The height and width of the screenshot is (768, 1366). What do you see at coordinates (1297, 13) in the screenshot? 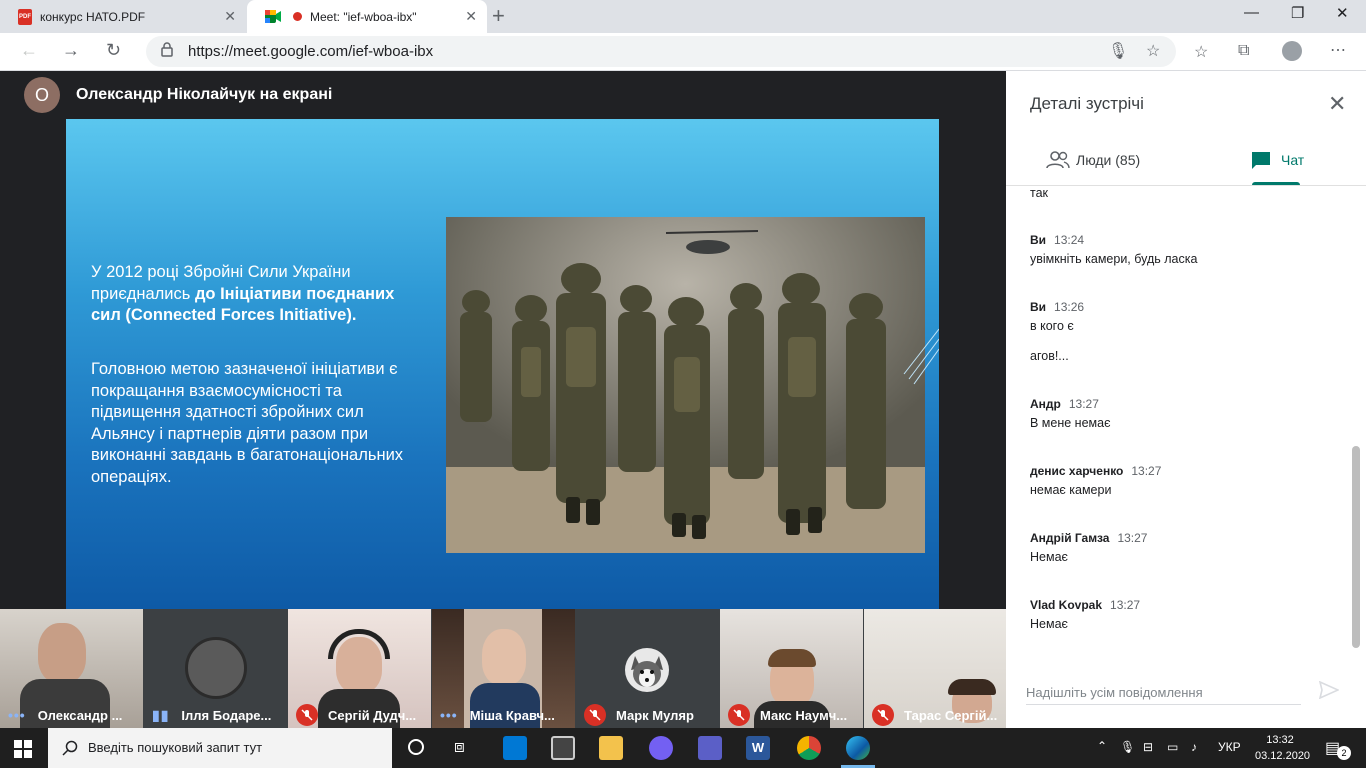
I see `maximize-icon: ❐` at bounding box center [1297, 13].